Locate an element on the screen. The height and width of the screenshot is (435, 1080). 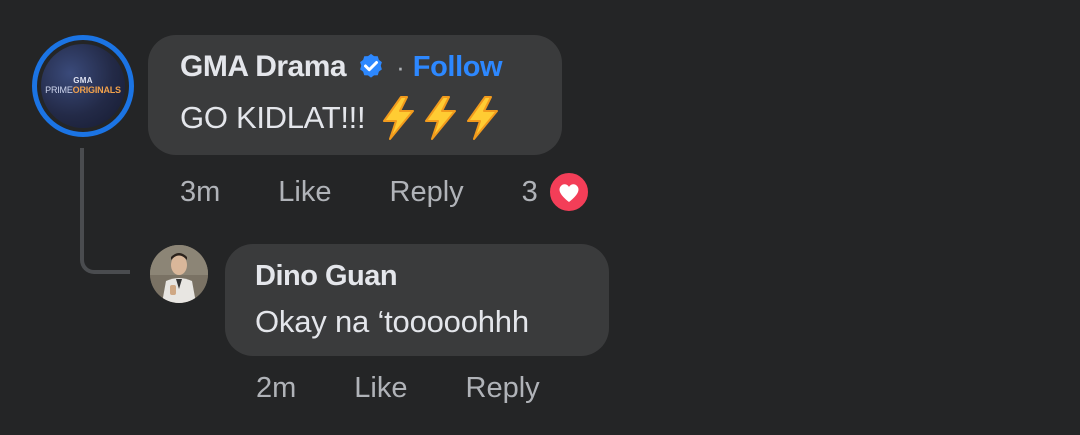
comment-bubble: GMA Drama · Follow GO KIDLAT!!! is located at coordinates (355, 95).